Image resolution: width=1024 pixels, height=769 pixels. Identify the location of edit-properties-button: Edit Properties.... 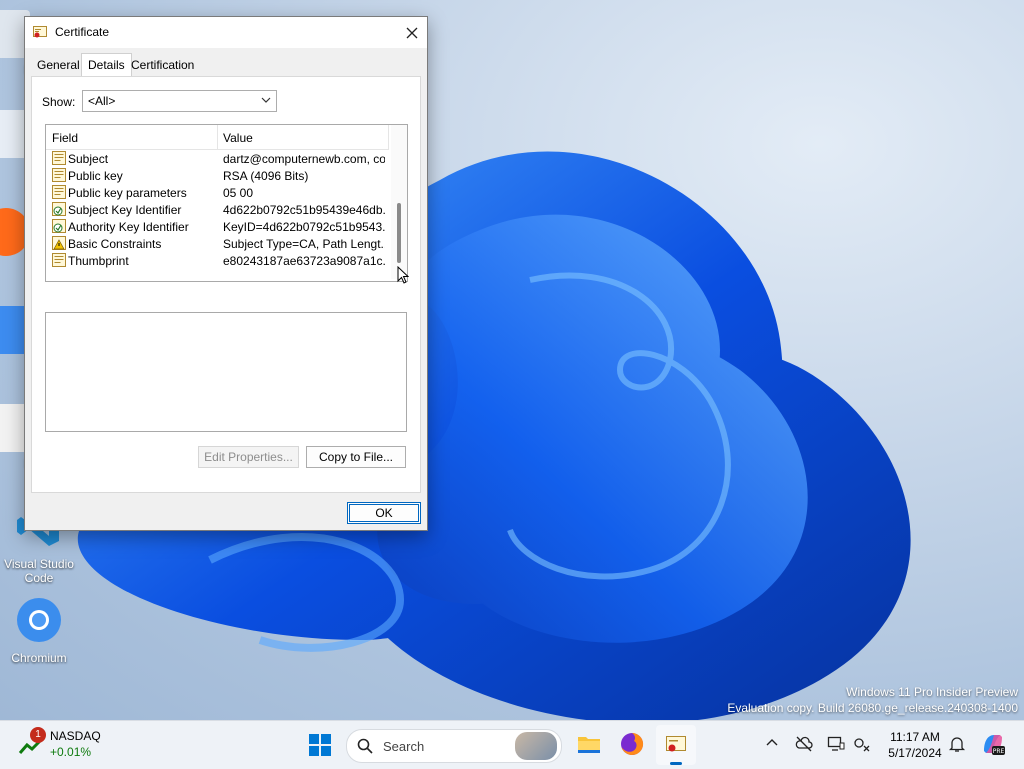
(248, 457).